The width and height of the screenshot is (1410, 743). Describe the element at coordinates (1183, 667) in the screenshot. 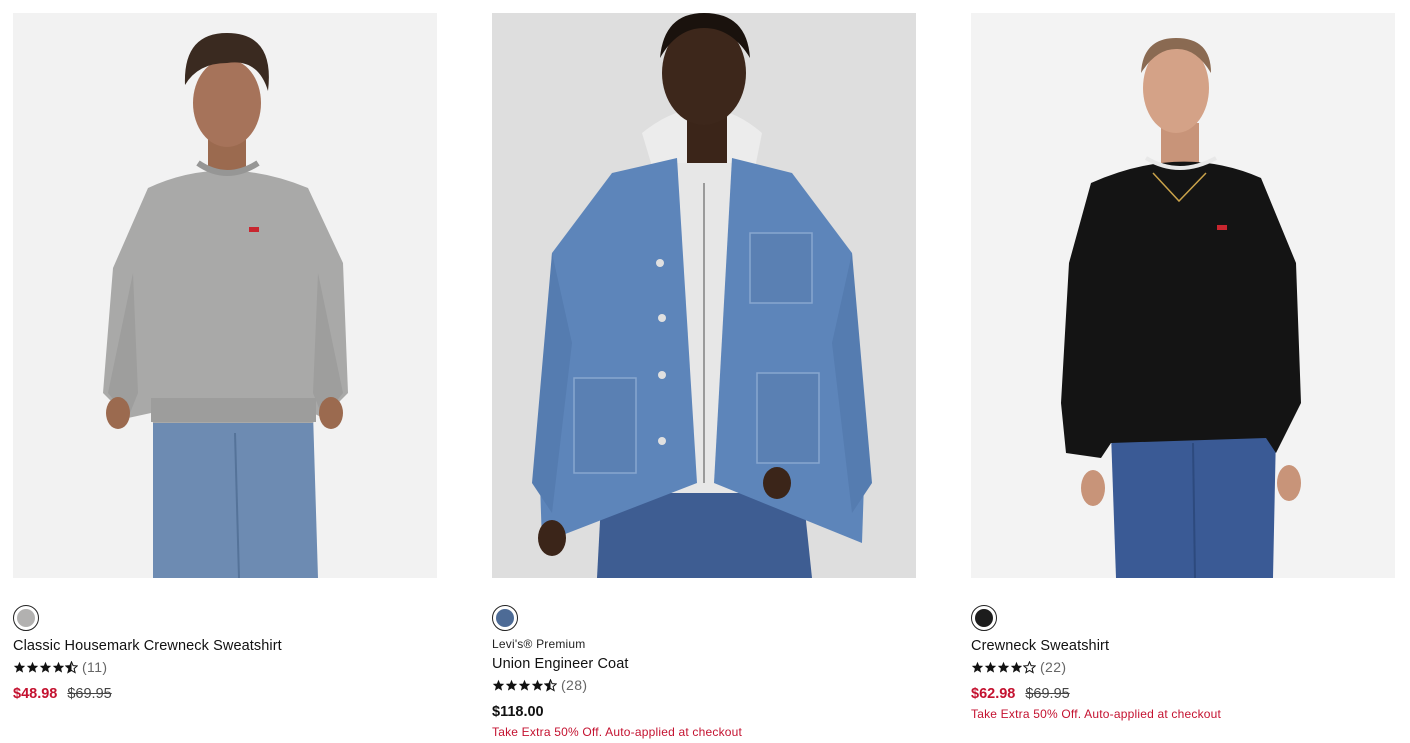

I see `product-rating: (22)` at that location.